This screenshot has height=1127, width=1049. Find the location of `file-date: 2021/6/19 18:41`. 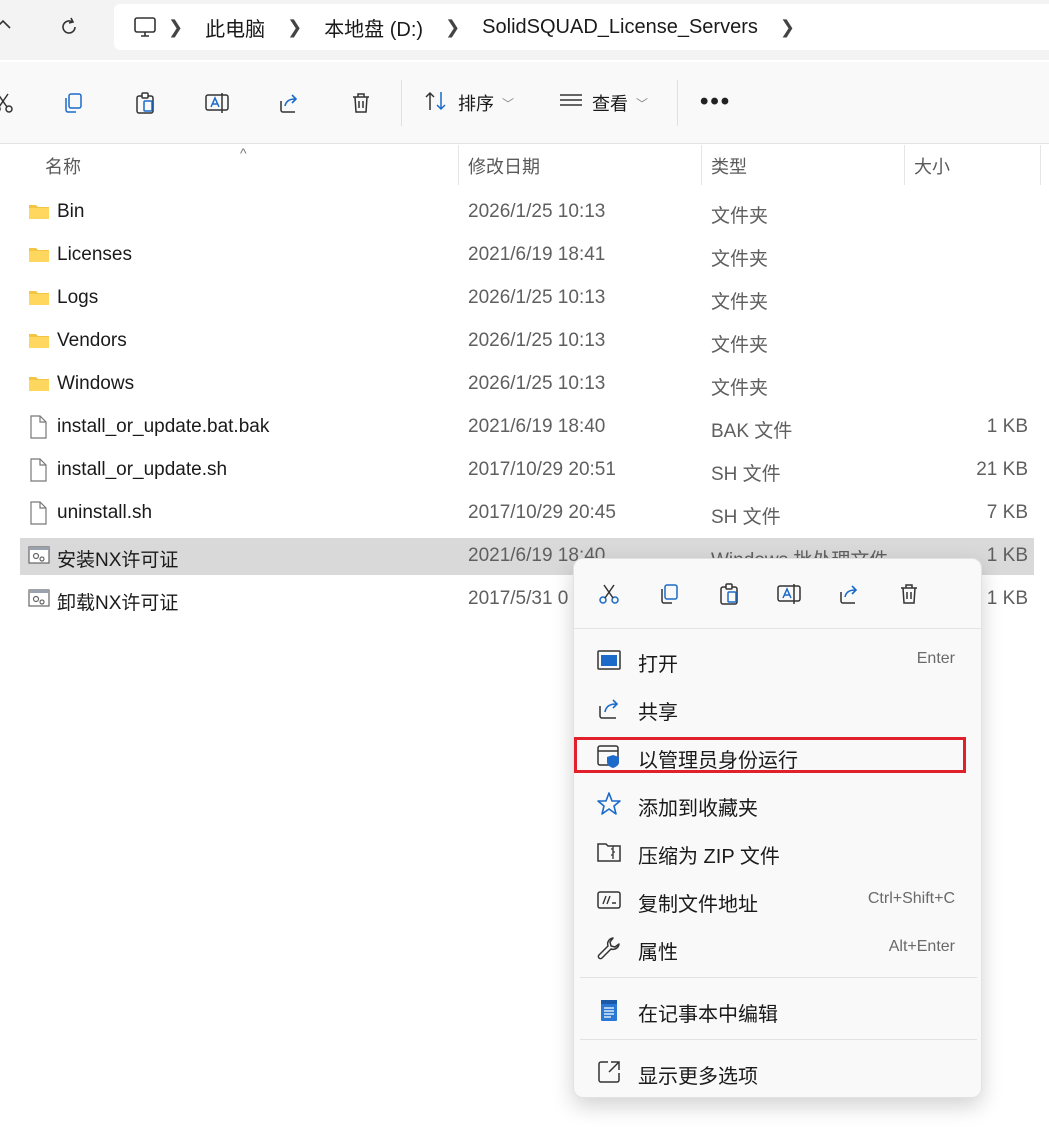

file-date: 2021/6/19 18:41 is located at coordinates (537, 254).